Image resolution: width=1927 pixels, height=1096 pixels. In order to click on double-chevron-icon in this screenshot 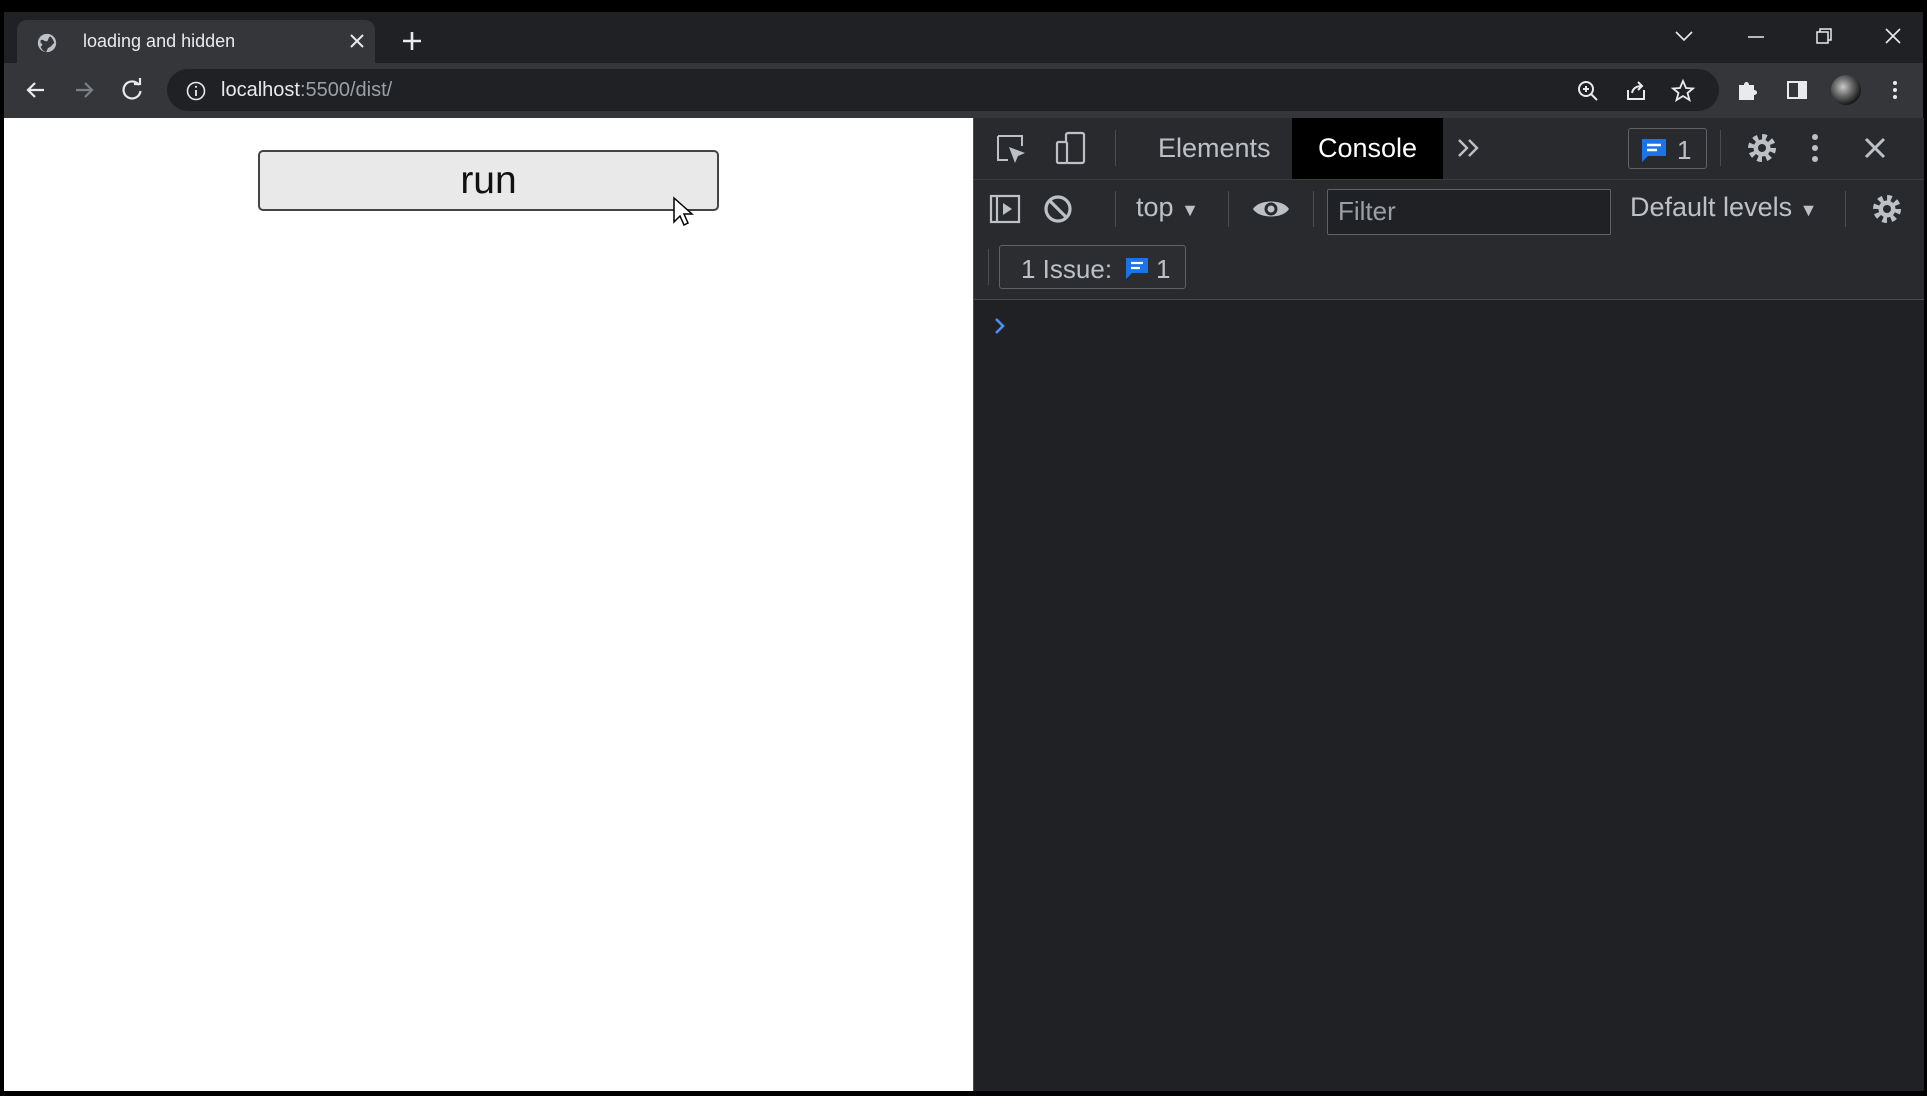, I will do `click(1469, 149)`.